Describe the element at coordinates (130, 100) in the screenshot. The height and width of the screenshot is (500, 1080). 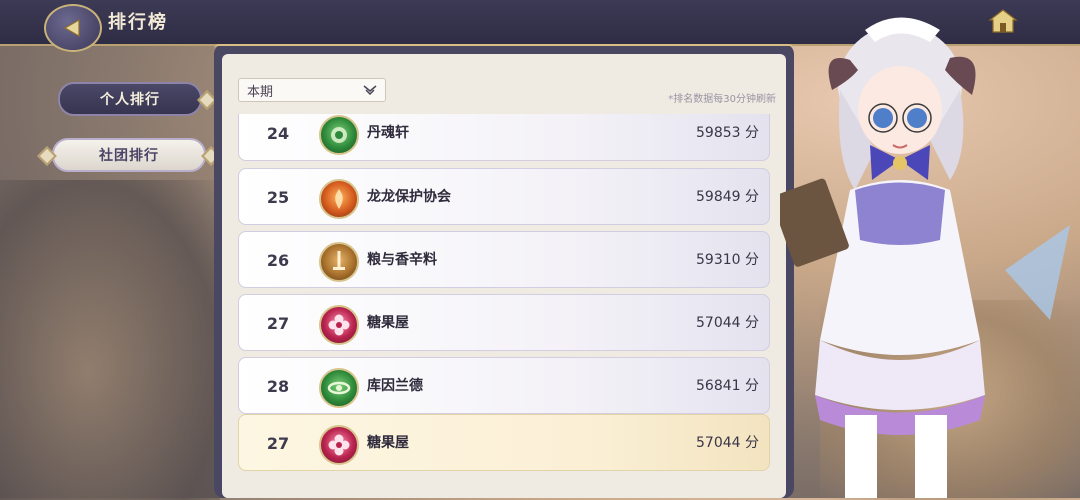
I see `tab-personal-label: 个人排行` at that location.